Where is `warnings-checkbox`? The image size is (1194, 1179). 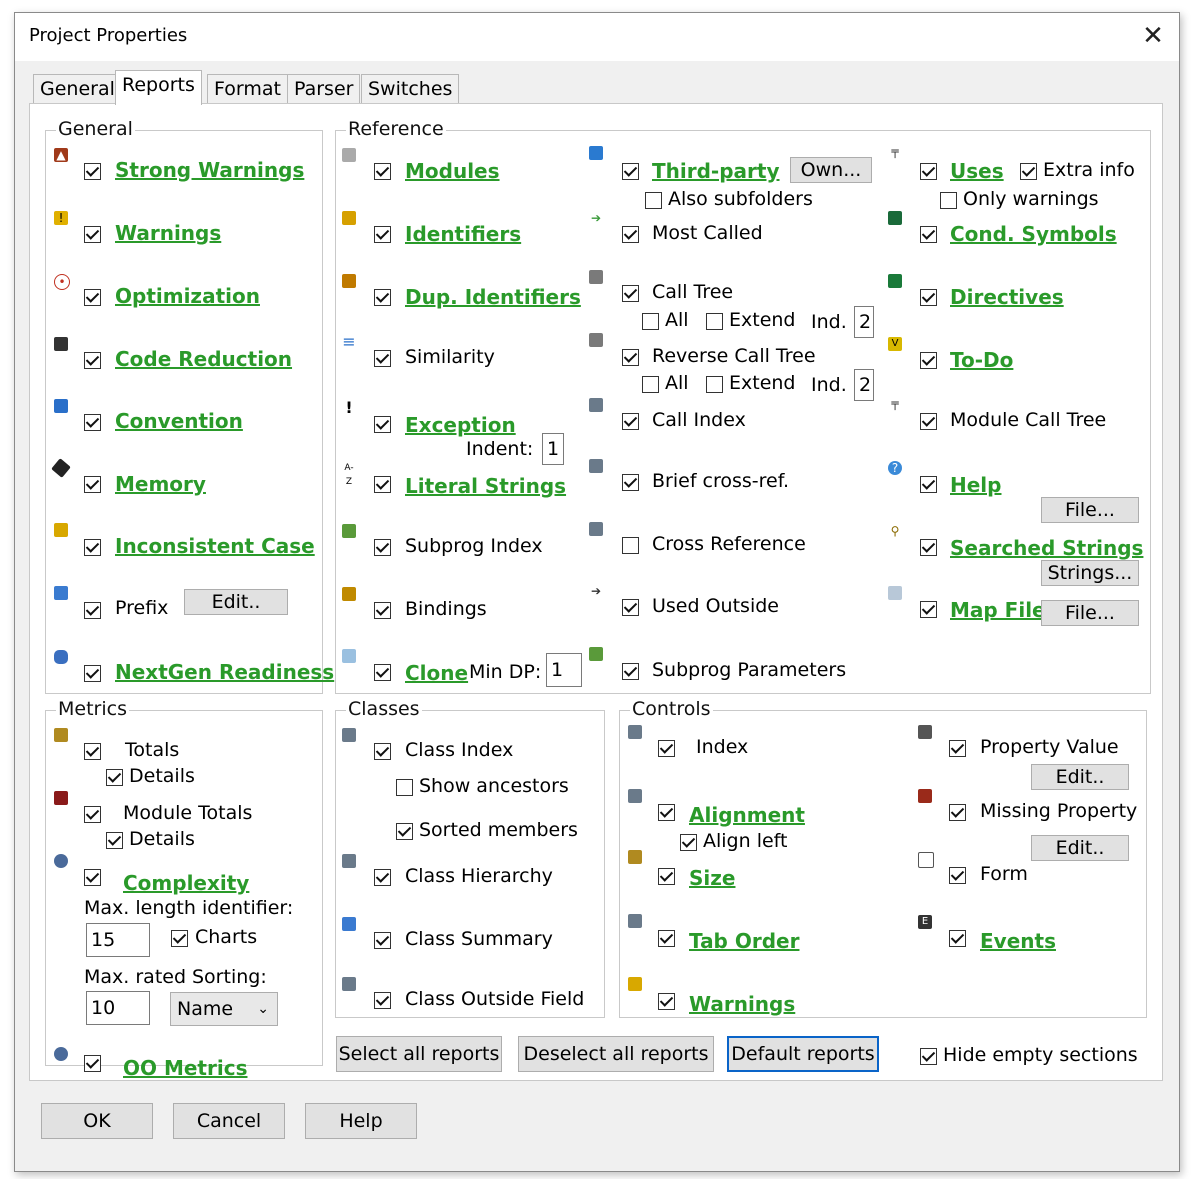
warnings-checkbox is located at coordinates (92, 234).